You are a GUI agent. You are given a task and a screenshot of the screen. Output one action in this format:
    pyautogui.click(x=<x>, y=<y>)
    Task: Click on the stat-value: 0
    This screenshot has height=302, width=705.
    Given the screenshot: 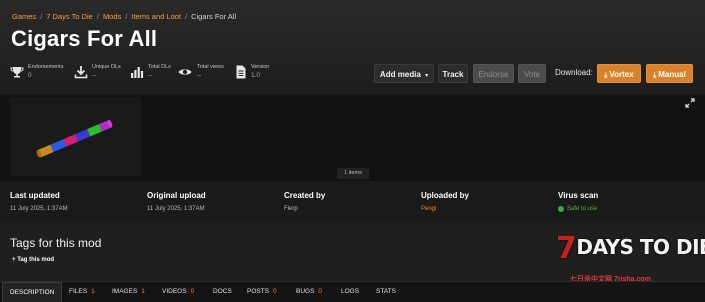 What is the action you would take?
    pyautogui.click(x=30, y=75)
    